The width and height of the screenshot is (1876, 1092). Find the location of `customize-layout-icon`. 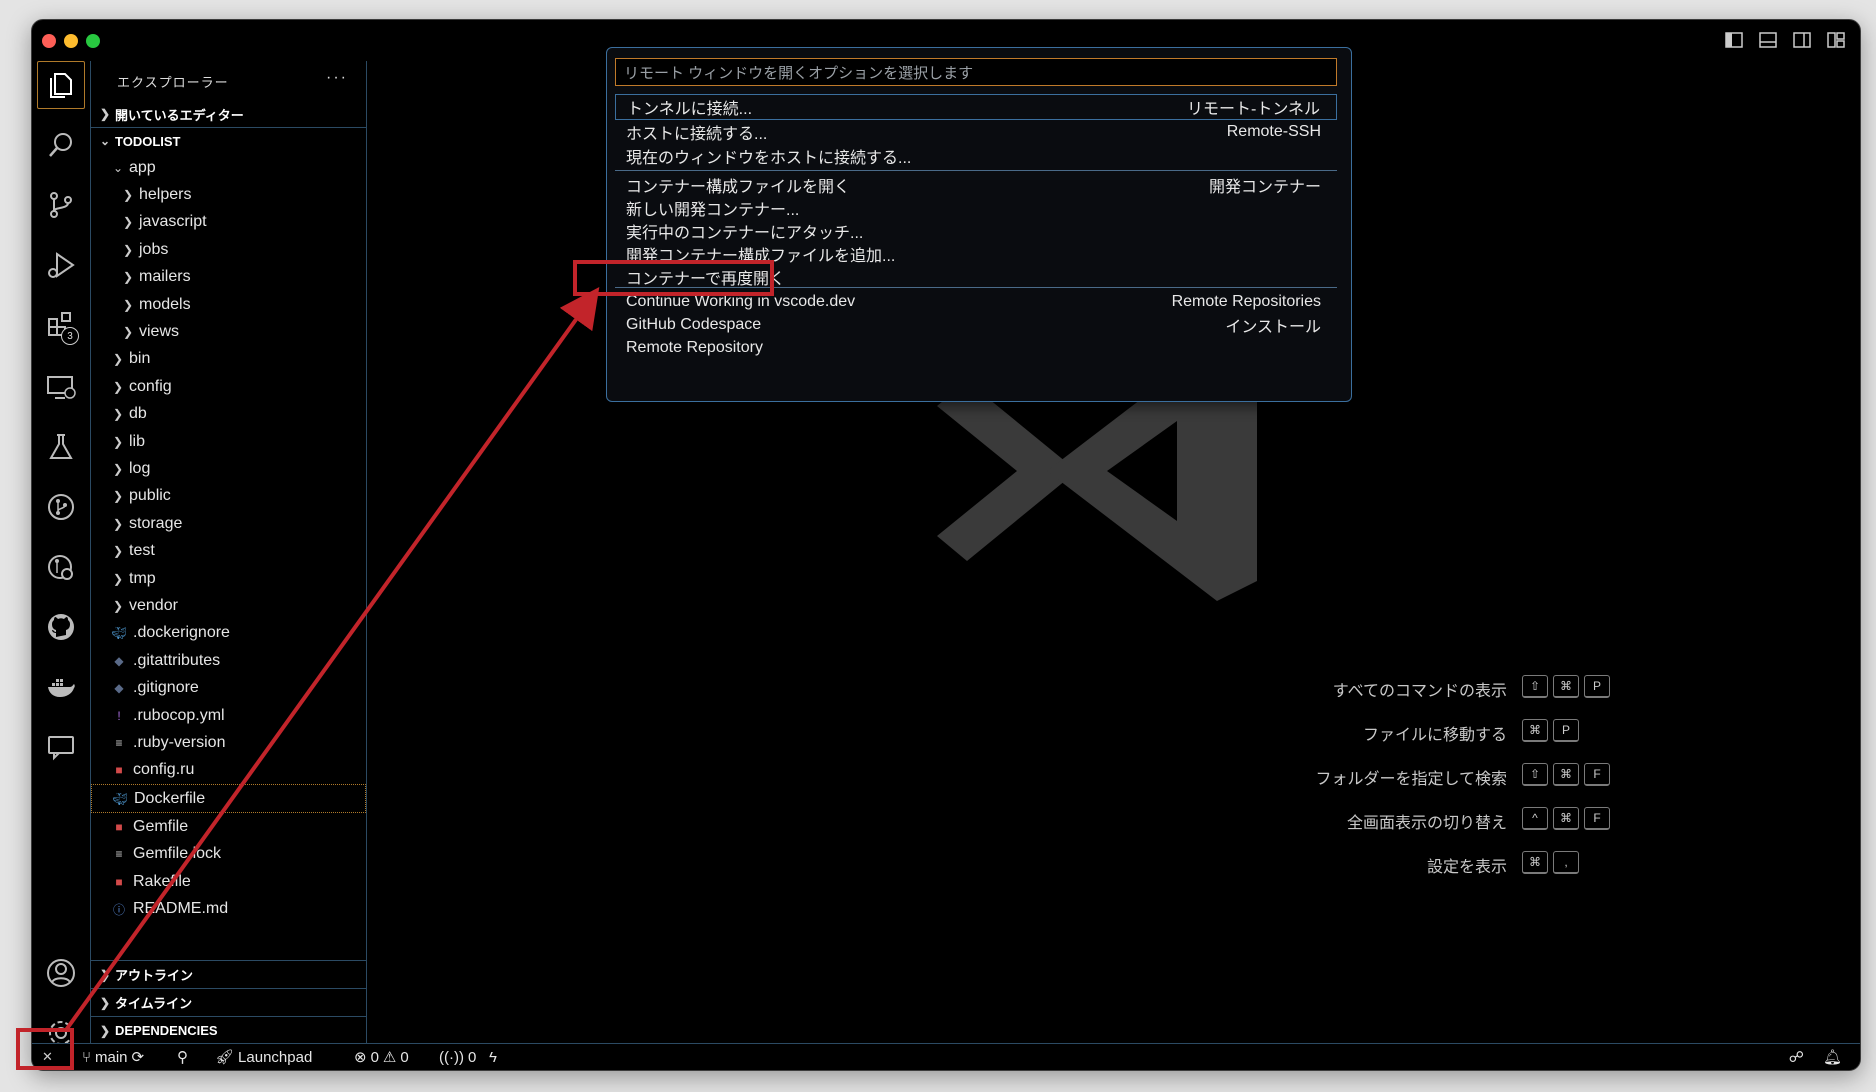

customize-layout-icon is located at coordinates (1836, 40).